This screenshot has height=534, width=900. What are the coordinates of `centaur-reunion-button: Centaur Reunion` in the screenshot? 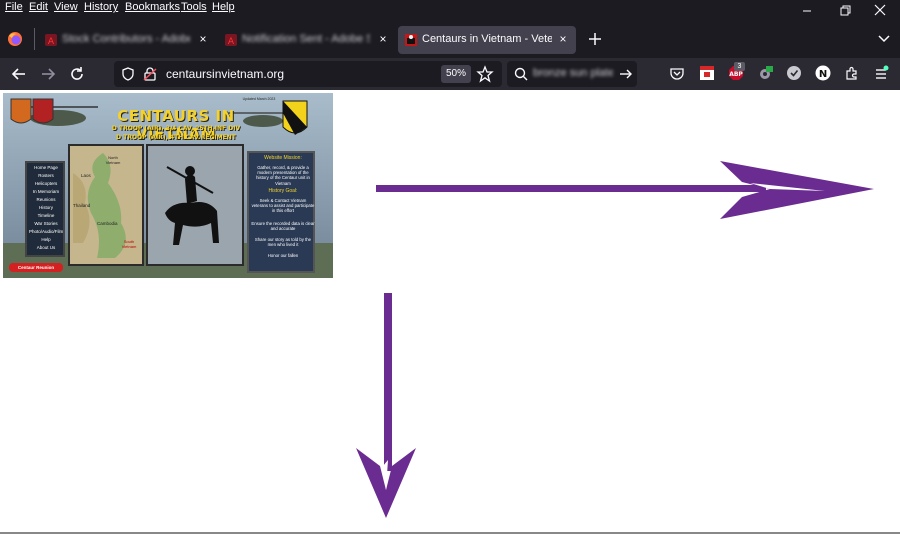 It's located at (36, 267).